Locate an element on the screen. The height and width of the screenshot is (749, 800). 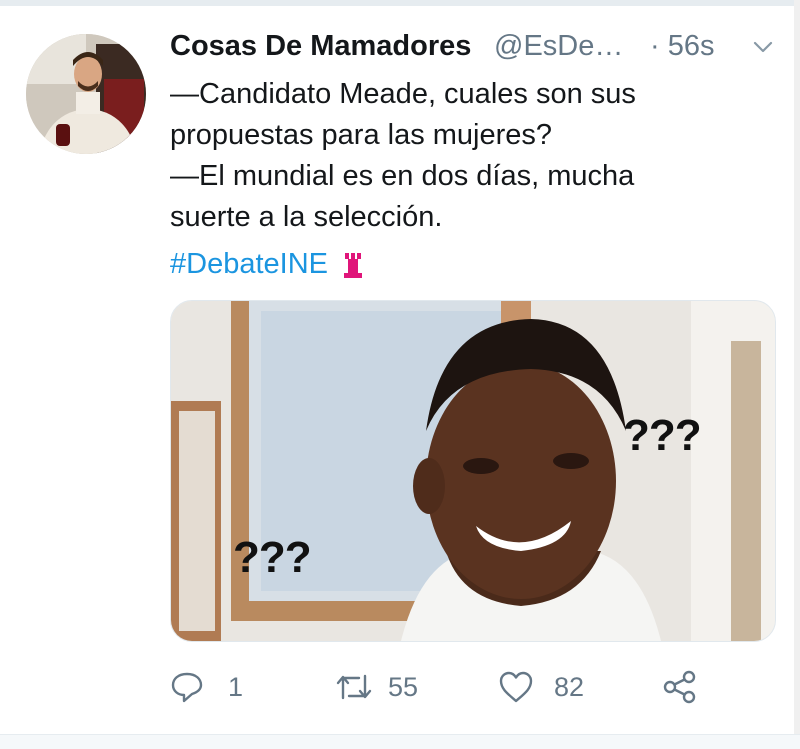
top-divider is located at coordinates (400, 3).